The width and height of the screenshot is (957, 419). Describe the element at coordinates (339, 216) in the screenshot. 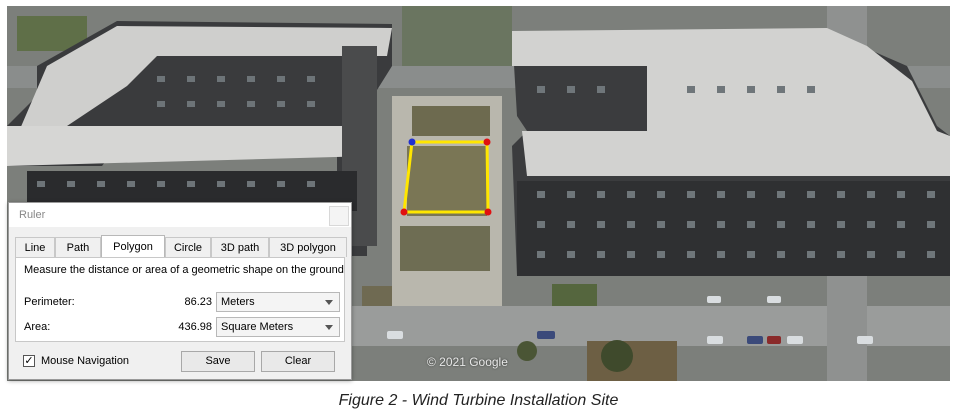

I see `close-button` at that location.